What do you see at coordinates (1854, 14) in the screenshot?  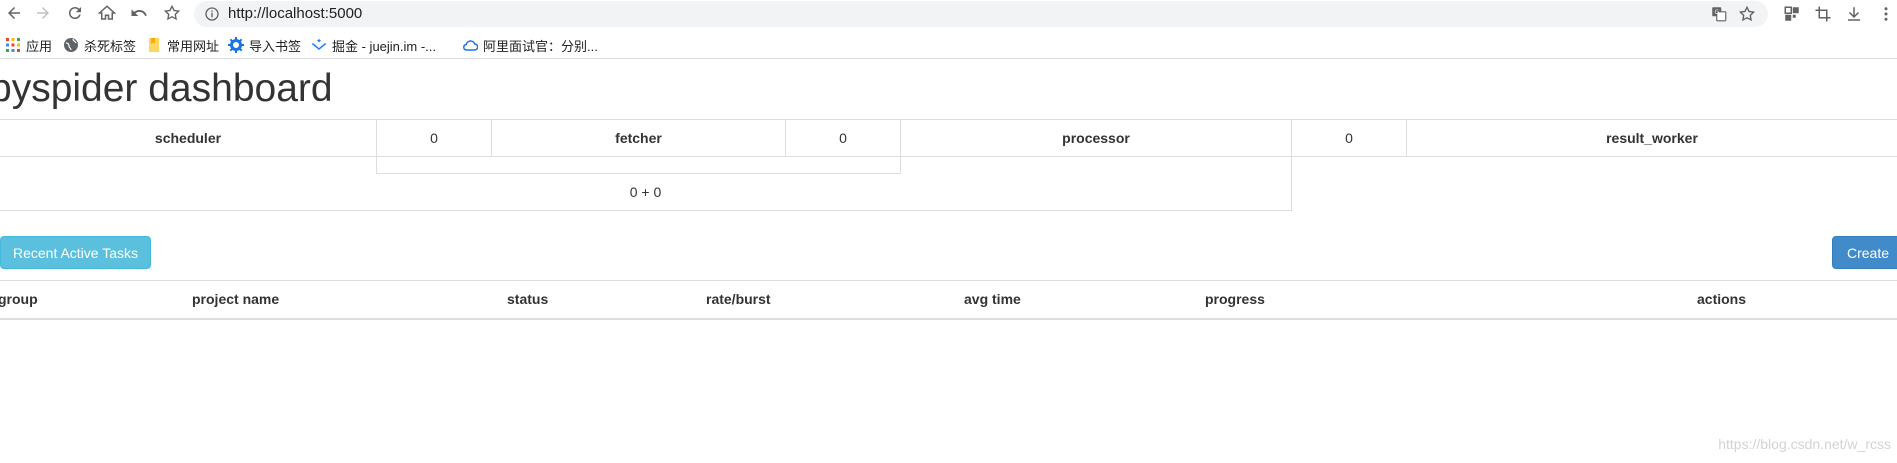 I see `download-icon` at bounding box center [1854, 14].